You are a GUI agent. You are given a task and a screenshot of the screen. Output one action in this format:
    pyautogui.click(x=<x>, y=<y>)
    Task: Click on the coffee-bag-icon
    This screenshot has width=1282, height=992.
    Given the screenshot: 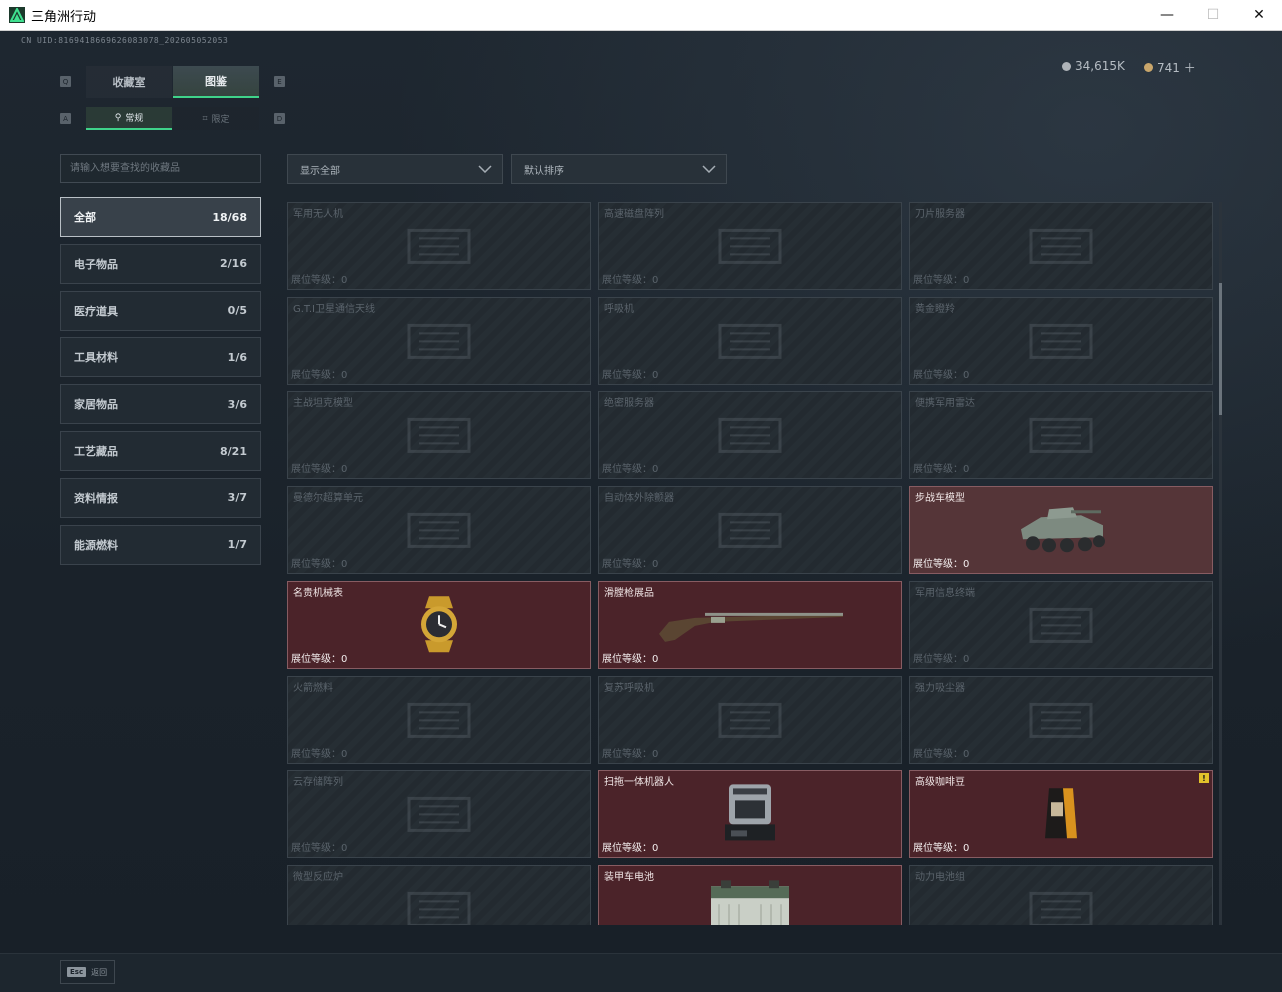 What is the action you would take?
    pyautogui.click(x=1061, y=815)
    